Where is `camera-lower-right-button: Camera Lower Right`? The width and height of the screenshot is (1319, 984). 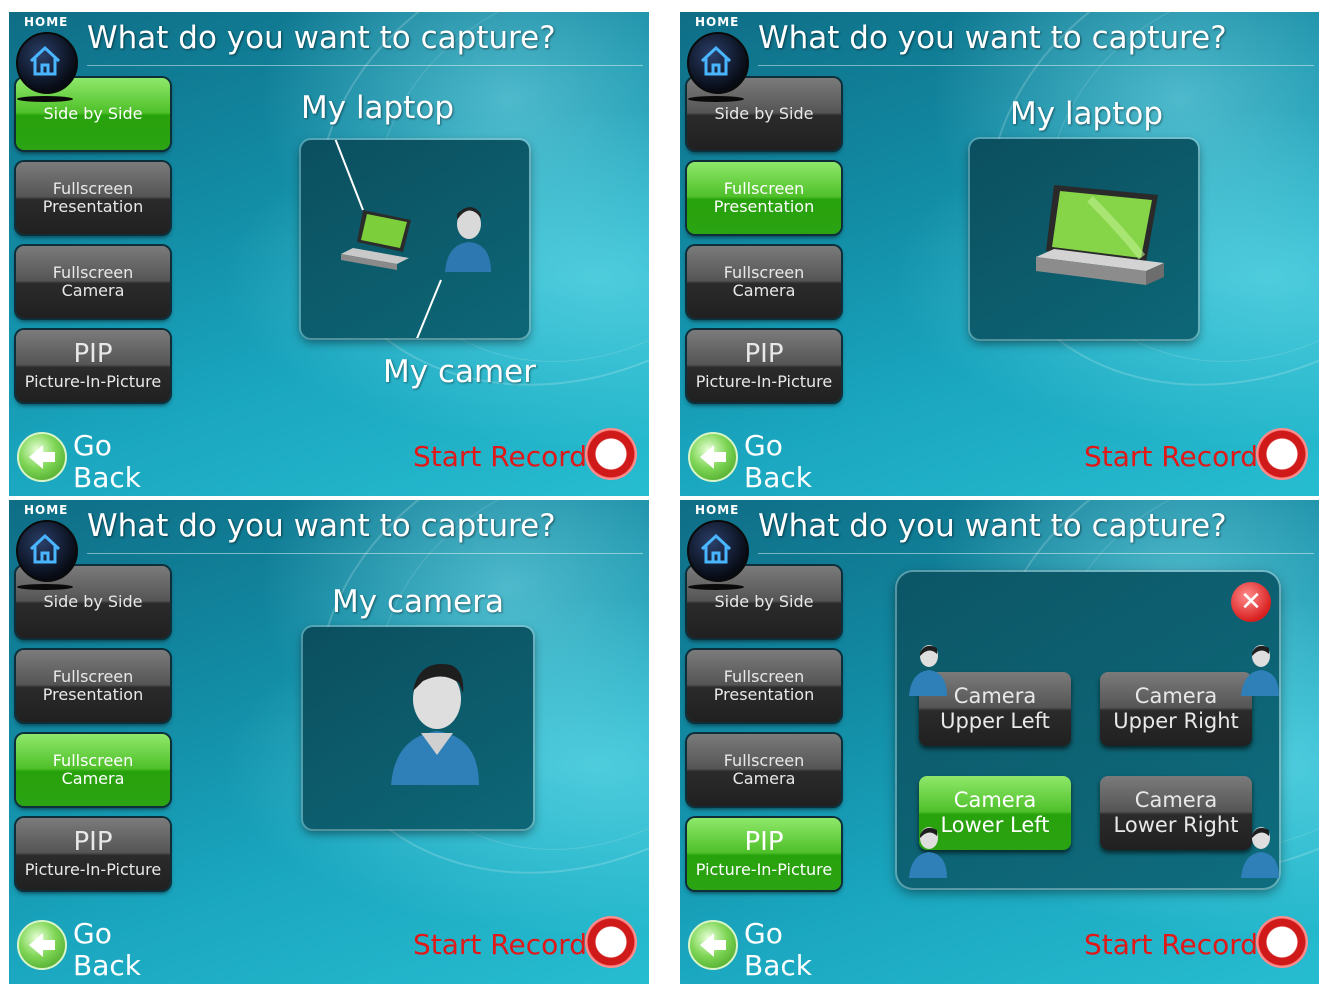
camera-lower-right-button: Camera Lower Right is located at coordinates (1176, 813).